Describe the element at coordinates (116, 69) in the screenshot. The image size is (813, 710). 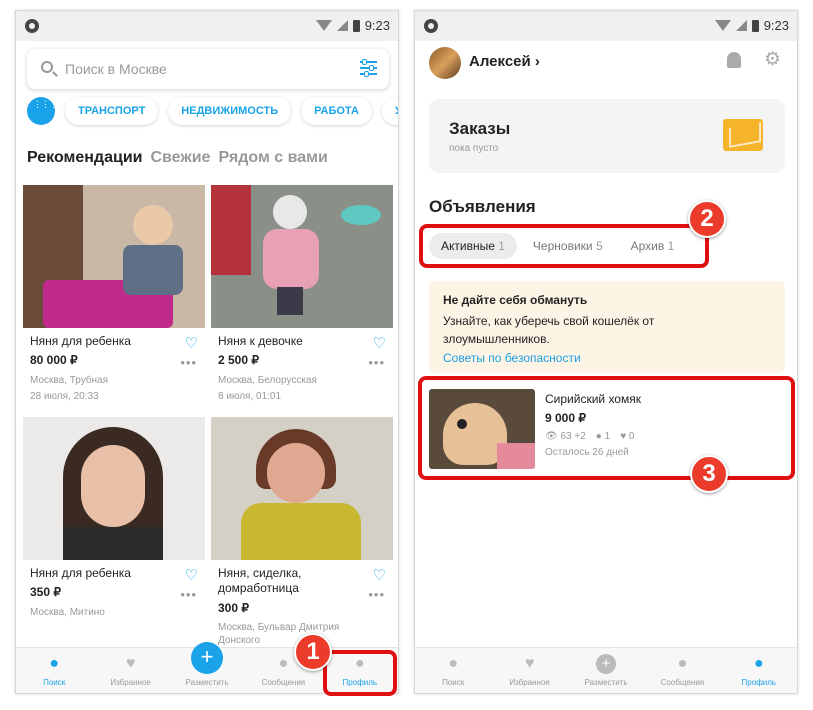
I see `search-placeholder: Поиск в Москве` at that location.